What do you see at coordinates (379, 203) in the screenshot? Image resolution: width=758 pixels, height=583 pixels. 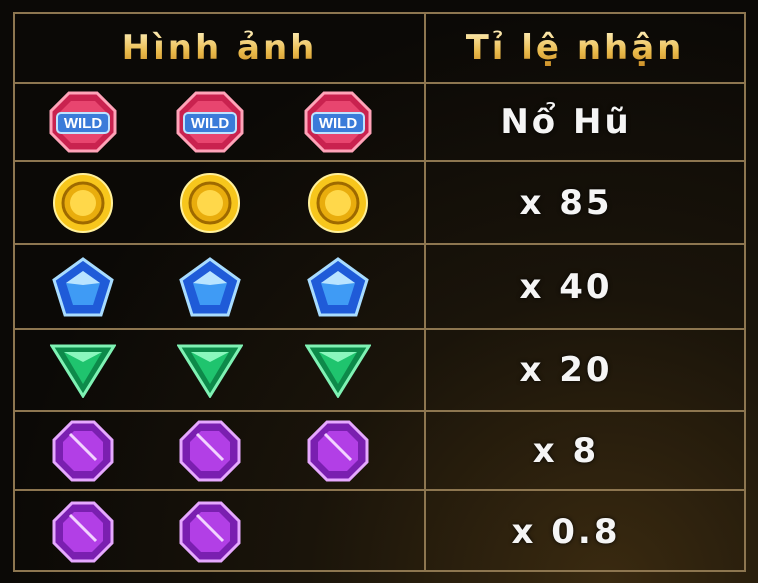 I see `table-row: x 85` at bounding box center [379, 203].